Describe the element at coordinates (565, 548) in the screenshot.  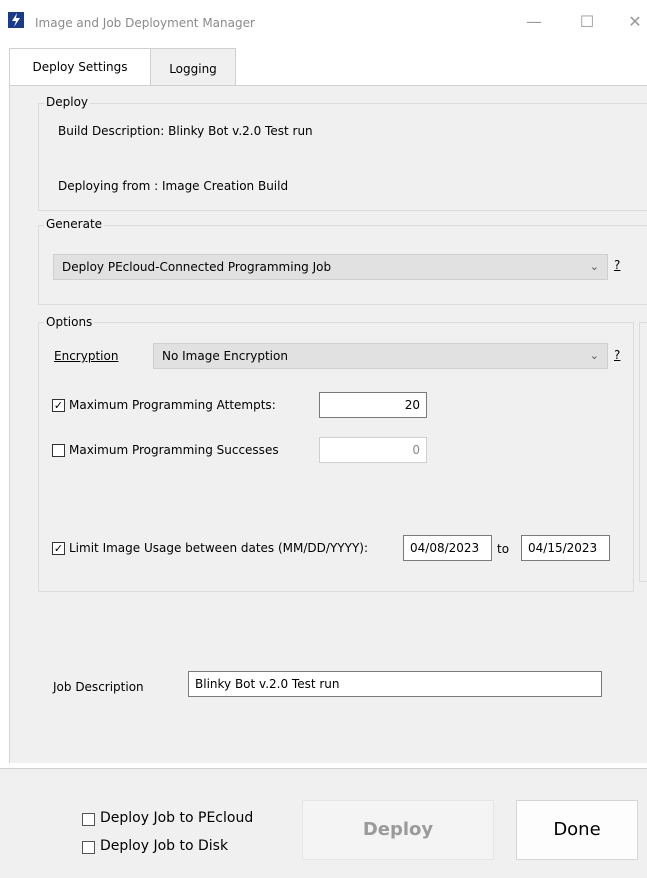
I see `date-to-input: 04/15/2023` at that location.